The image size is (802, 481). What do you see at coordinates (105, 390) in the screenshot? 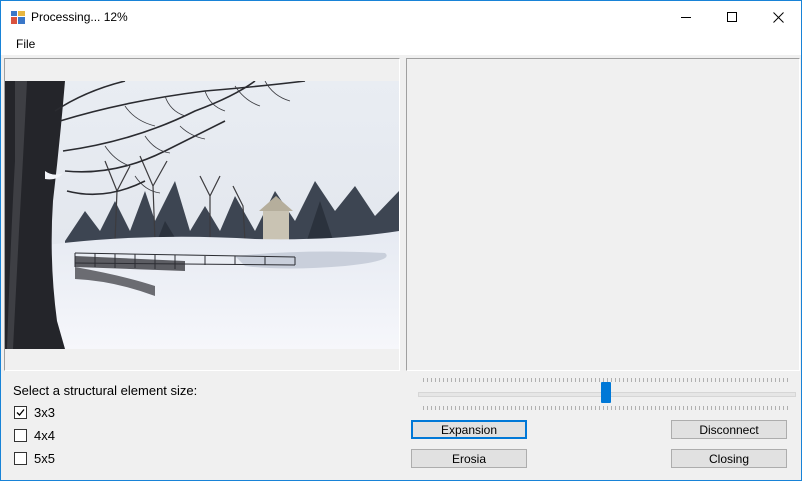
I see `structural-element-label: Select a structural element size:` at bounding box center [105, 390].